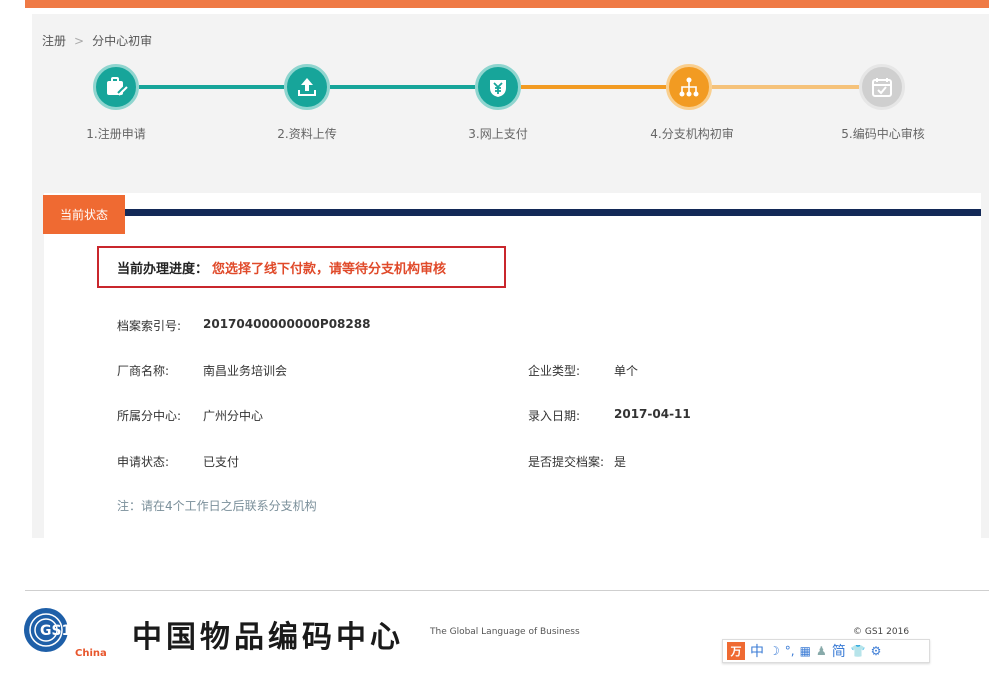  Describe the element at coordinates (507, 590) in the screenshot. I see `footer-divider` at that location.